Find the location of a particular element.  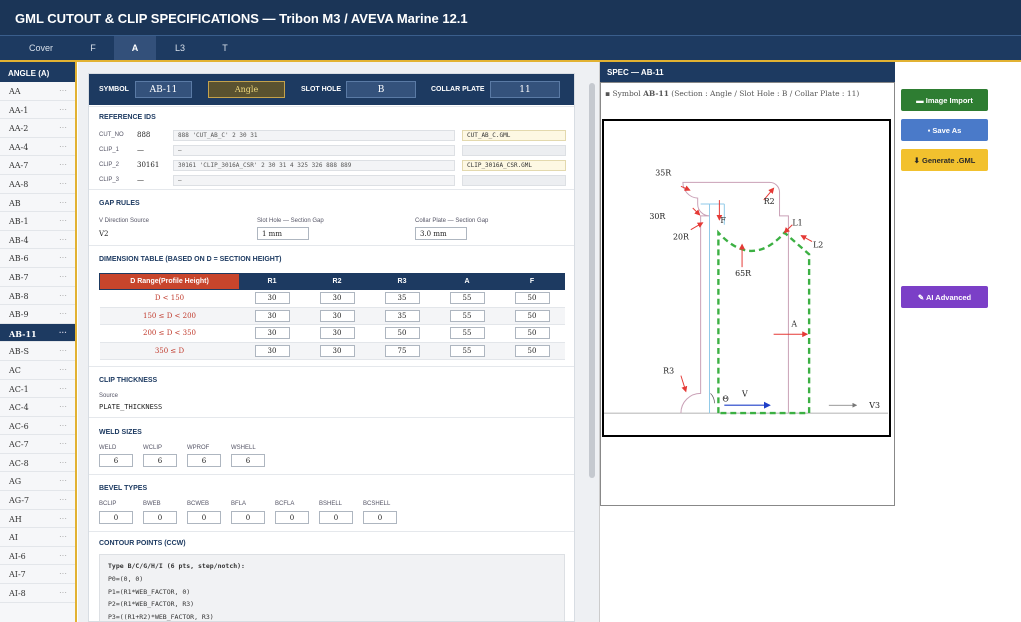

slot-hole-field: B is located at coordinates (381, 89).